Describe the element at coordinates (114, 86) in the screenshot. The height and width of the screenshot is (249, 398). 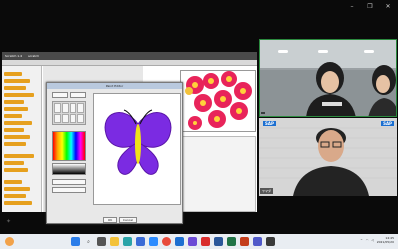
I see `paint-editor-title: Paint Editor` at that location.